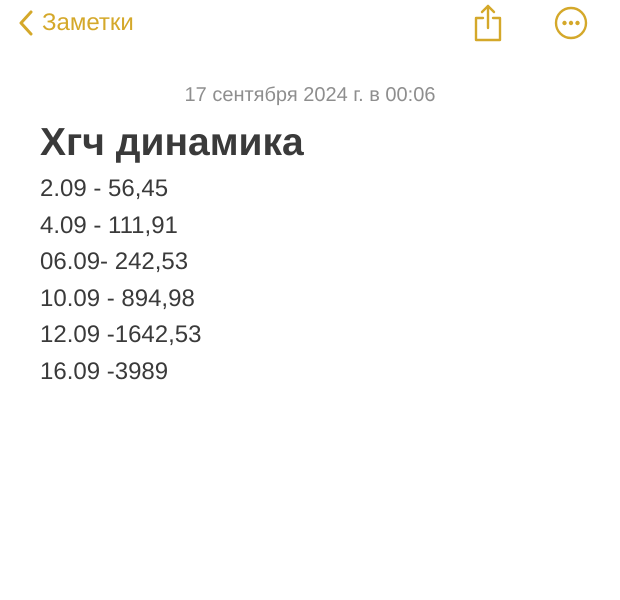  I want to click on more-icon, so click(571, 23).